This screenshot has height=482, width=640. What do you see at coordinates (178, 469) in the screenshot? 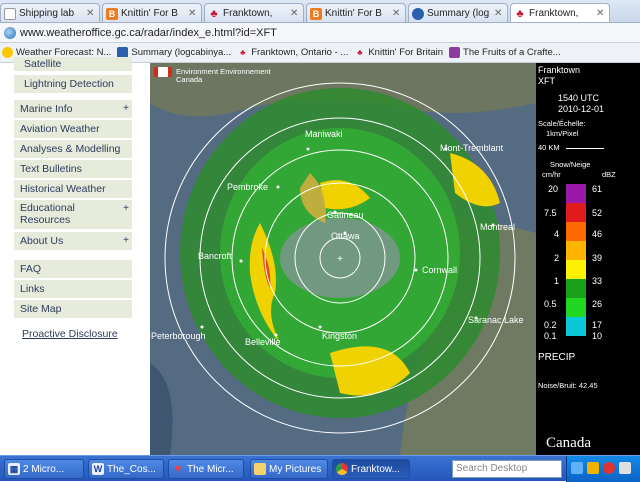
I see `heart-icon: ♥` at bounding box center [178, 469].